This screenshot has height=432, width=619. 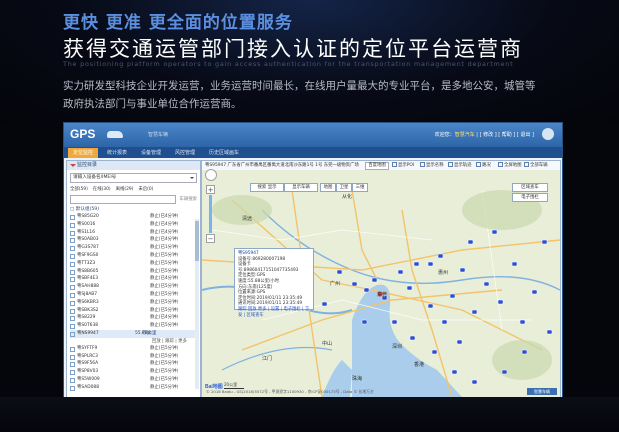 I want to click on monitor-panel-header: 监控目录, so click(x=133, y=165).